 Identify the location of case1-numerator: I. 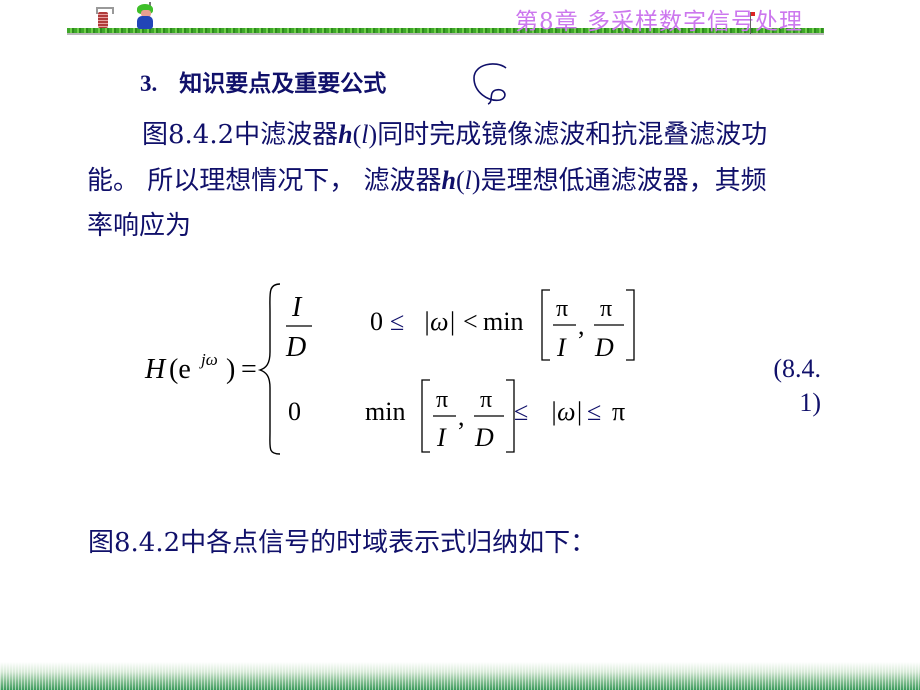
(297, 307).